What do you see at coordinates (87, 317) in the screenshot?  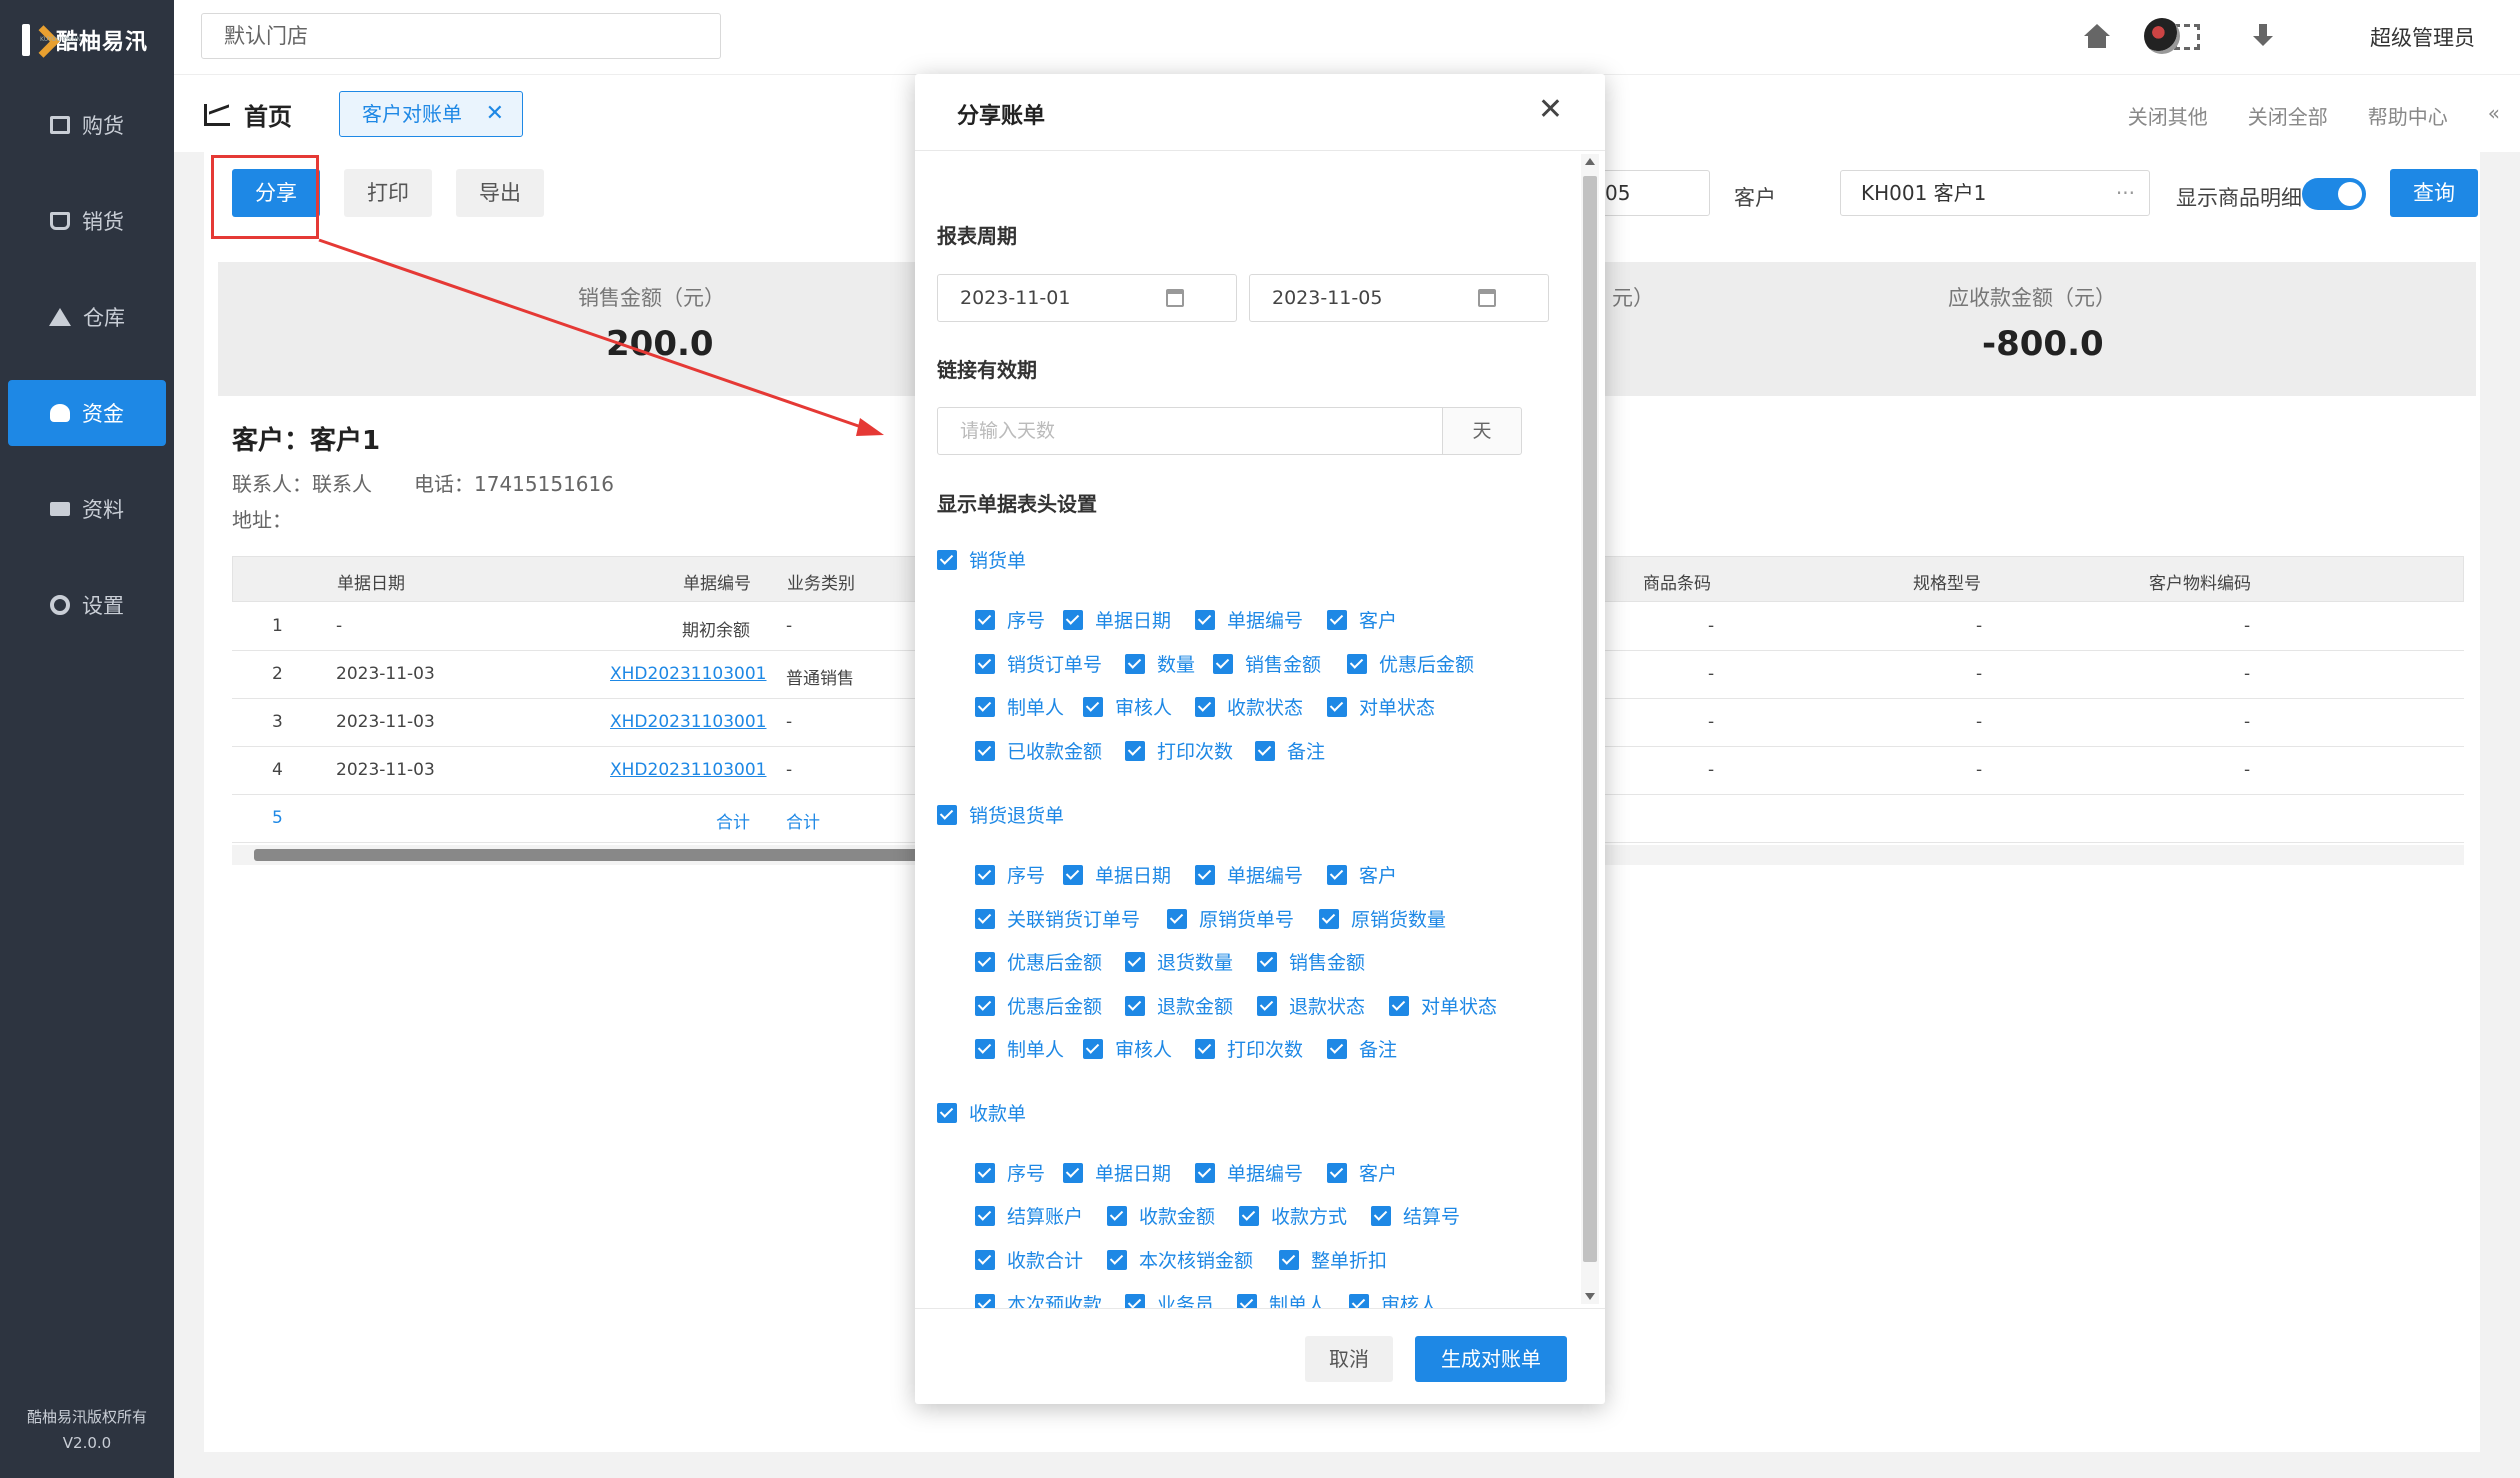 I see `sidebar-item-warehouse: 仓库` at bounding box center [87, 317].